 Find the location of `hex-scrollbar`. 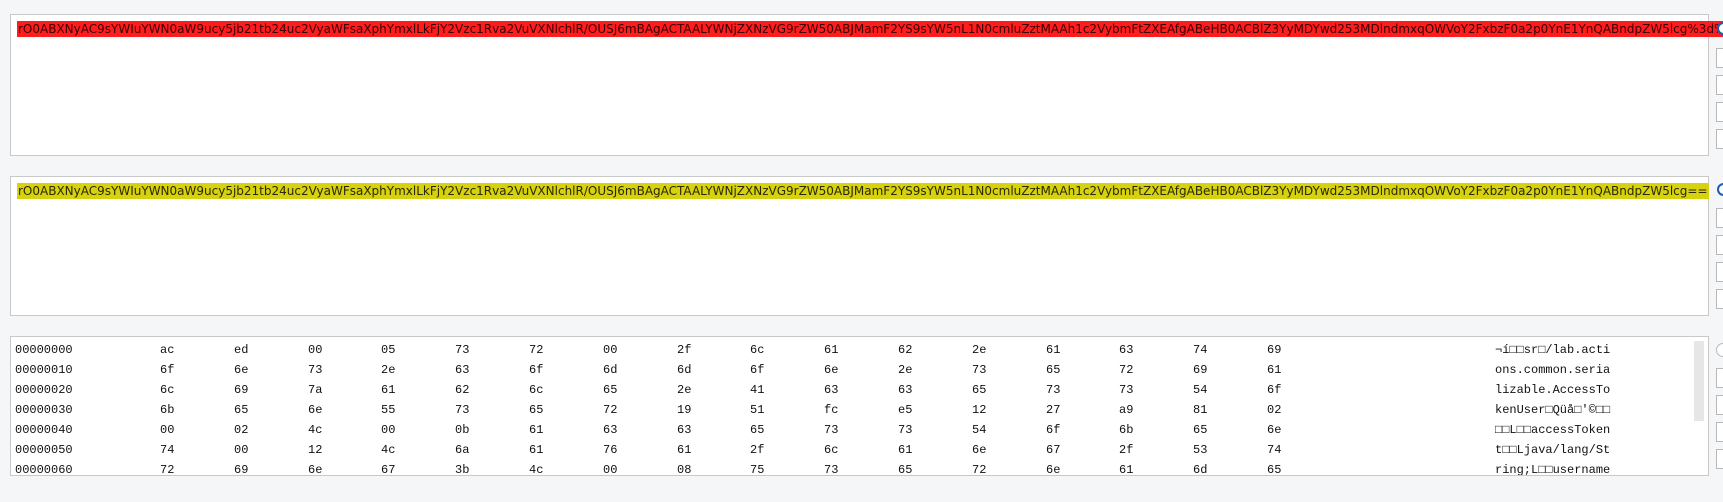

hex-scrollbar is located at coordinates (1699, 381).